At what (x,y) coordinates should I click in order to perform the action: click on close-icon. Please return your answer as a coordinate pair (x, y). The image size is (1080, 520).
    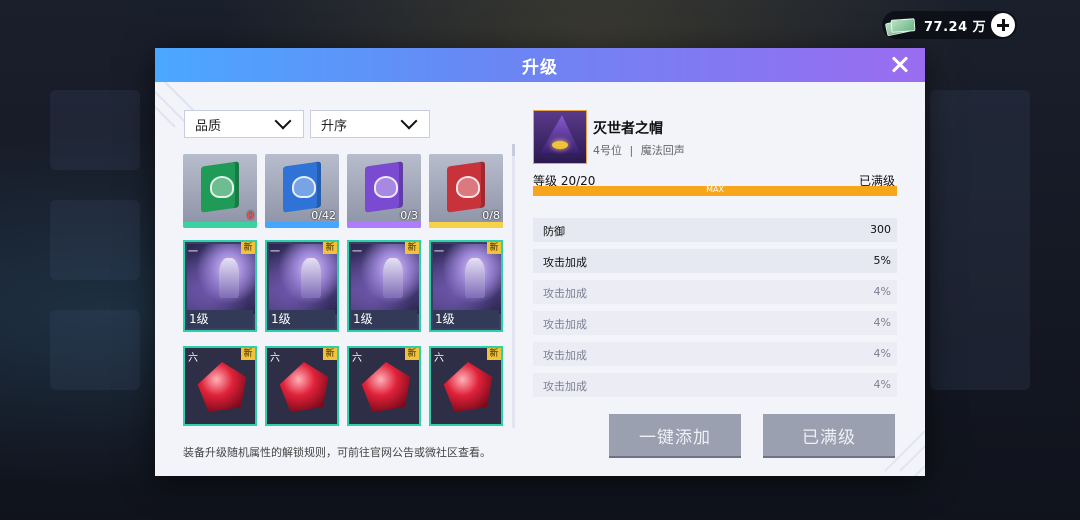
    Looking at the image, I should click on (900, 65).